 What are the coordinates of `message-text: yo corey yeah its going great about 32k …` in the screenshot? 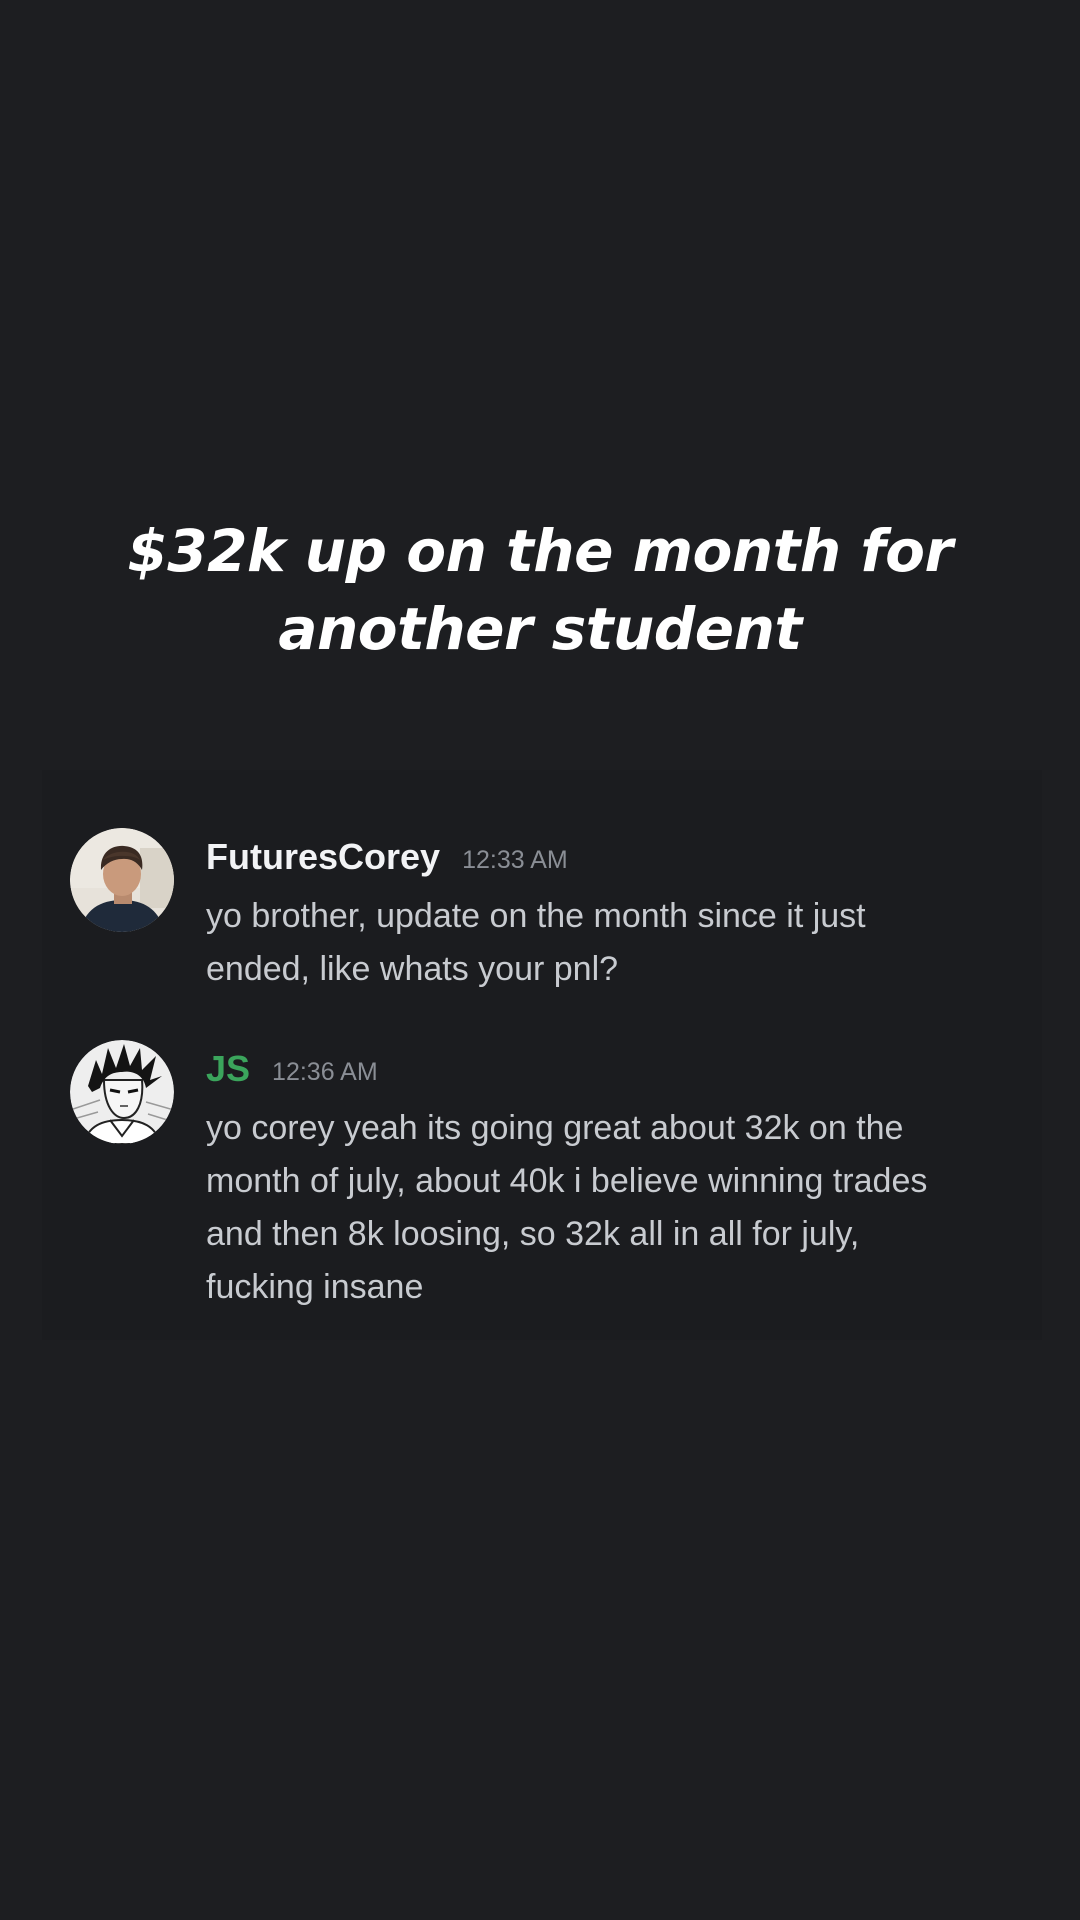 It's located at (643, 1208).